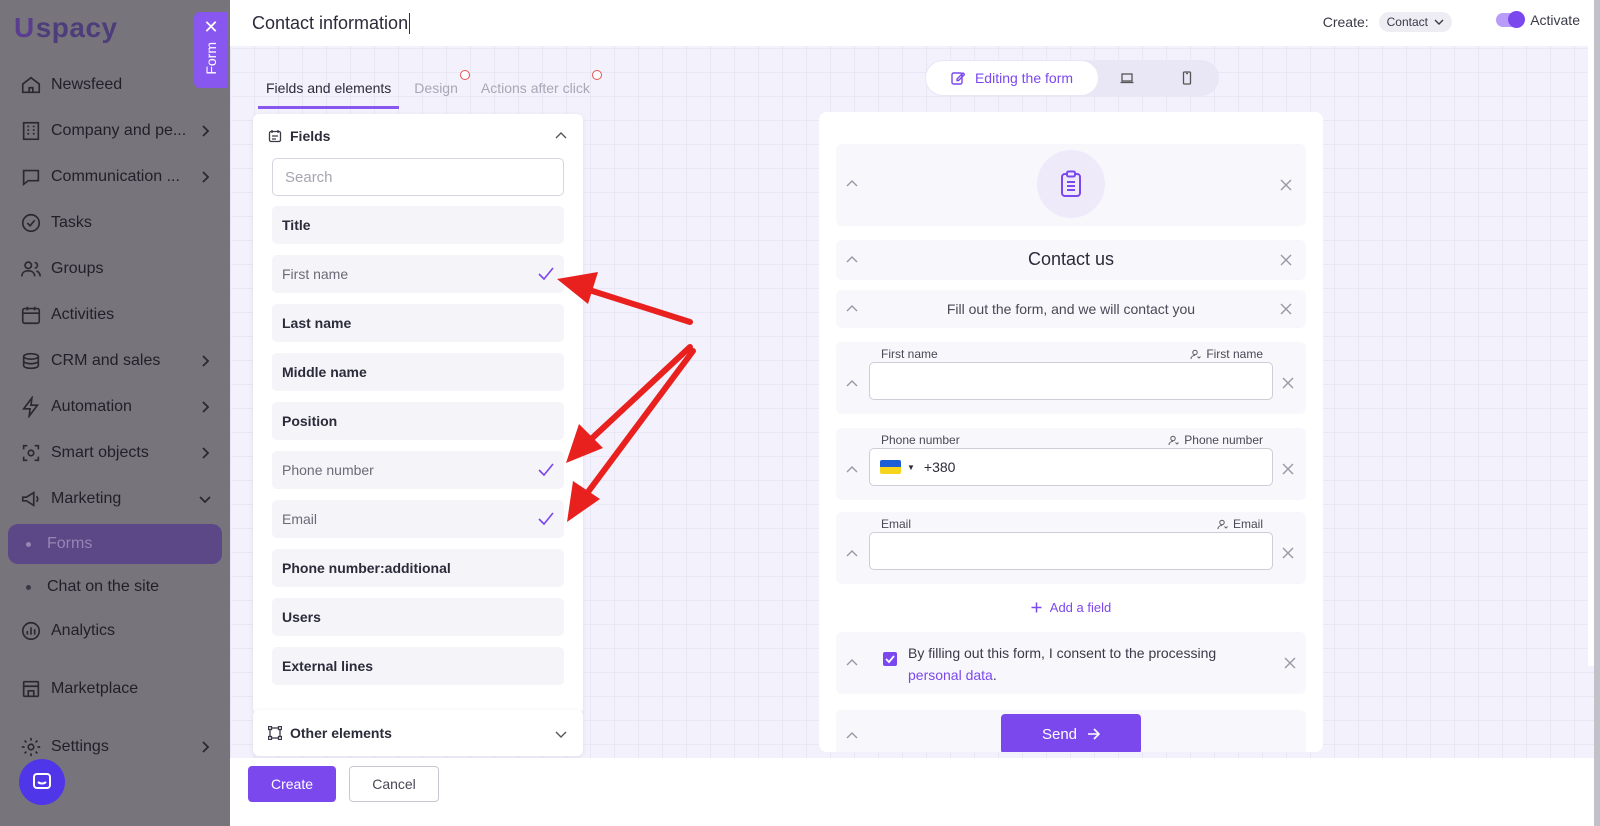 Image resolution: width=1600 pixels, height=826 pixels. What do you see at coordinates (1071, 551) in the screenshot?
I see `email-input` at bounding box center [1071, 551].